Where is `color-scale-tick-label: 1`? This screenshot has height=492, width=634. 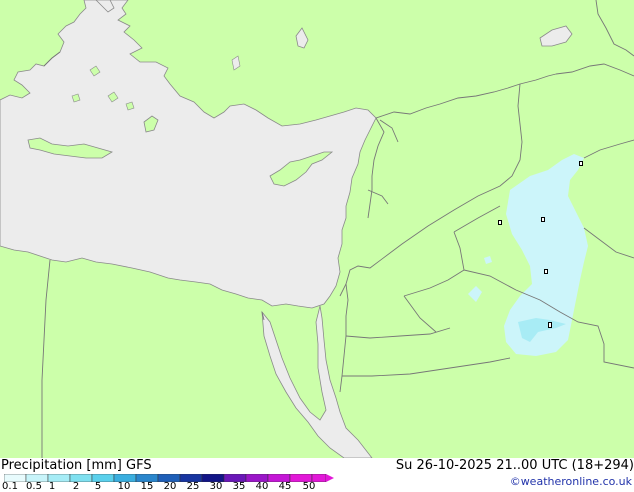 color-scale-tick-label: 1 is located at coordinates (52, 486).